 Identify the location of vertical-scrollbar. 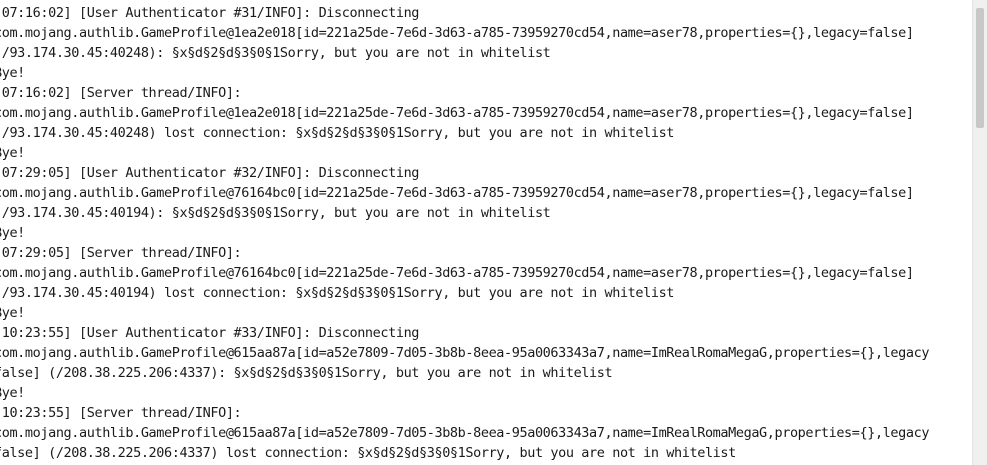
(979, 232).